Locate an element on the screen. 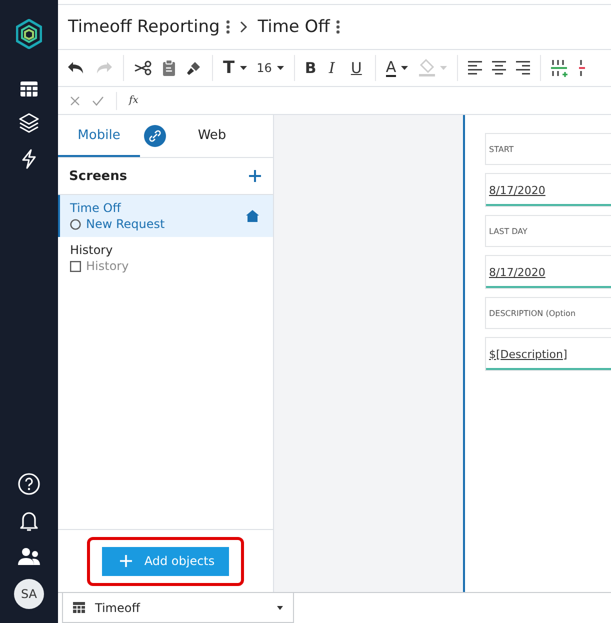  screen-item: History History is located at coordinates (165, 258).